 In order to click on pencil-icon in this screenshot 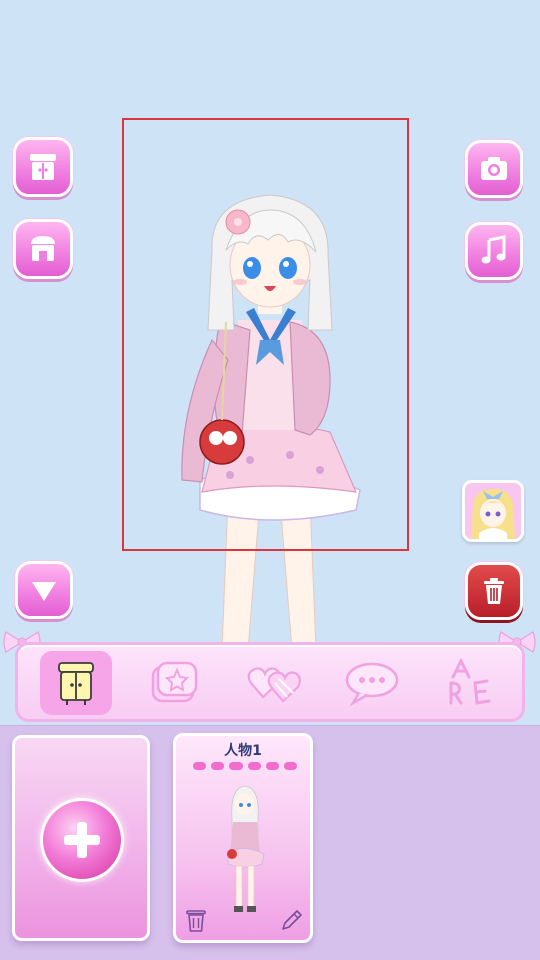, I will do `click(292, 920)`.